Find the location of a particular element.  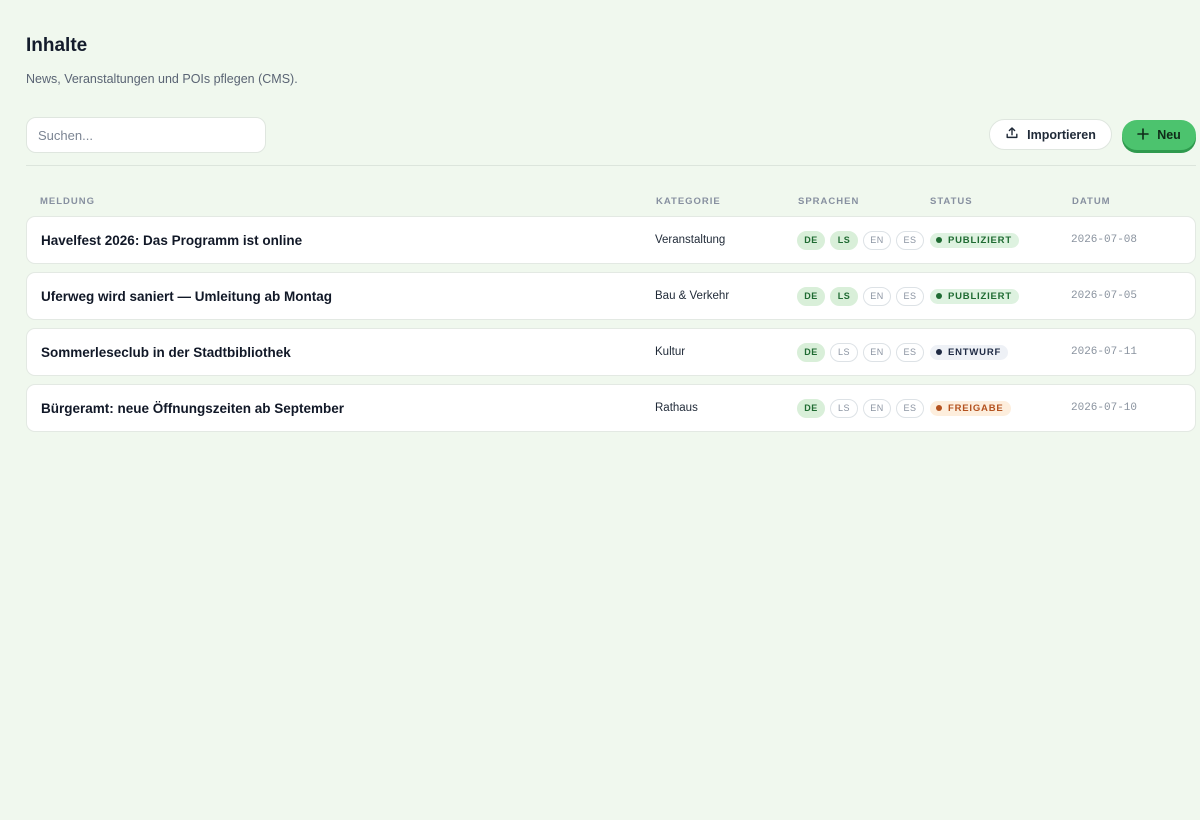

row-category: Bau & Verkehr is located at coordinates (692, 296).